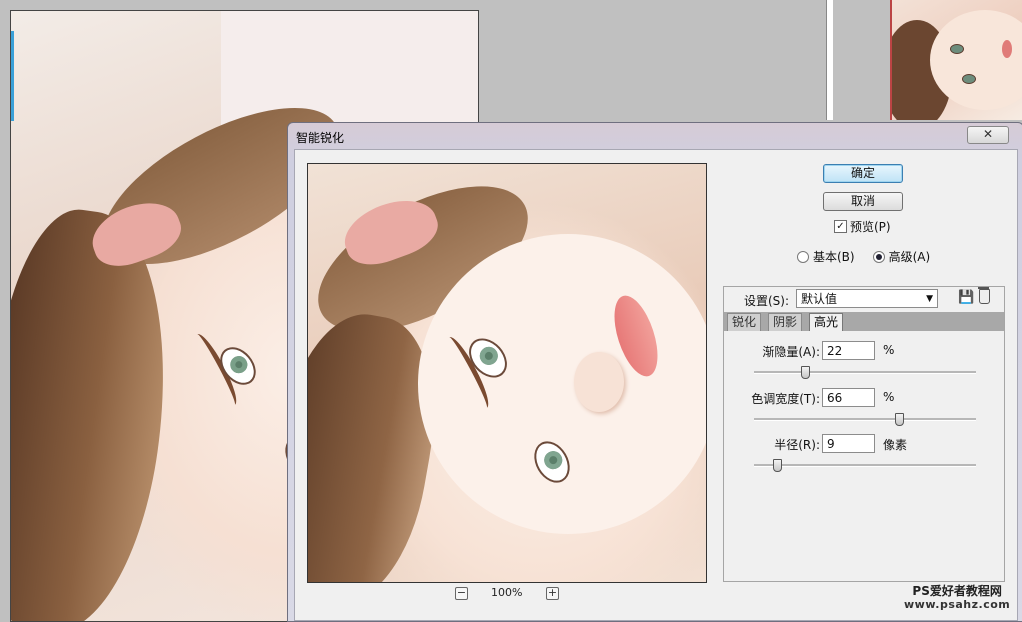 This screenshot has height=622, width=1022. What do you see at coordinates (957, 604) in the screenshot?
I see `watermark-url: www.psahz.com` at bounding box center [957, 604].